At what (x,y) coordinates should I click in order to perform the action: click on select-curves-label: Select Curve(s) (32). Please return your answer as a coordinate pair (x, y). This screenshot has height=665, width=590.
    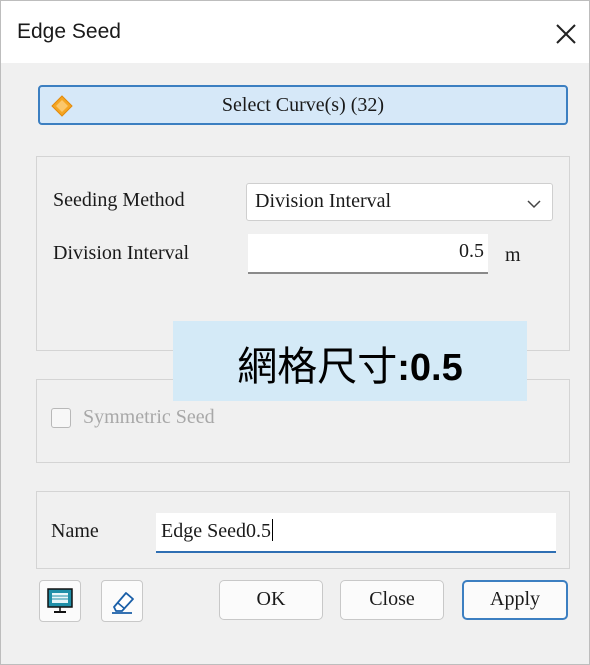
    Looking at the image, I should click on (303, 105).